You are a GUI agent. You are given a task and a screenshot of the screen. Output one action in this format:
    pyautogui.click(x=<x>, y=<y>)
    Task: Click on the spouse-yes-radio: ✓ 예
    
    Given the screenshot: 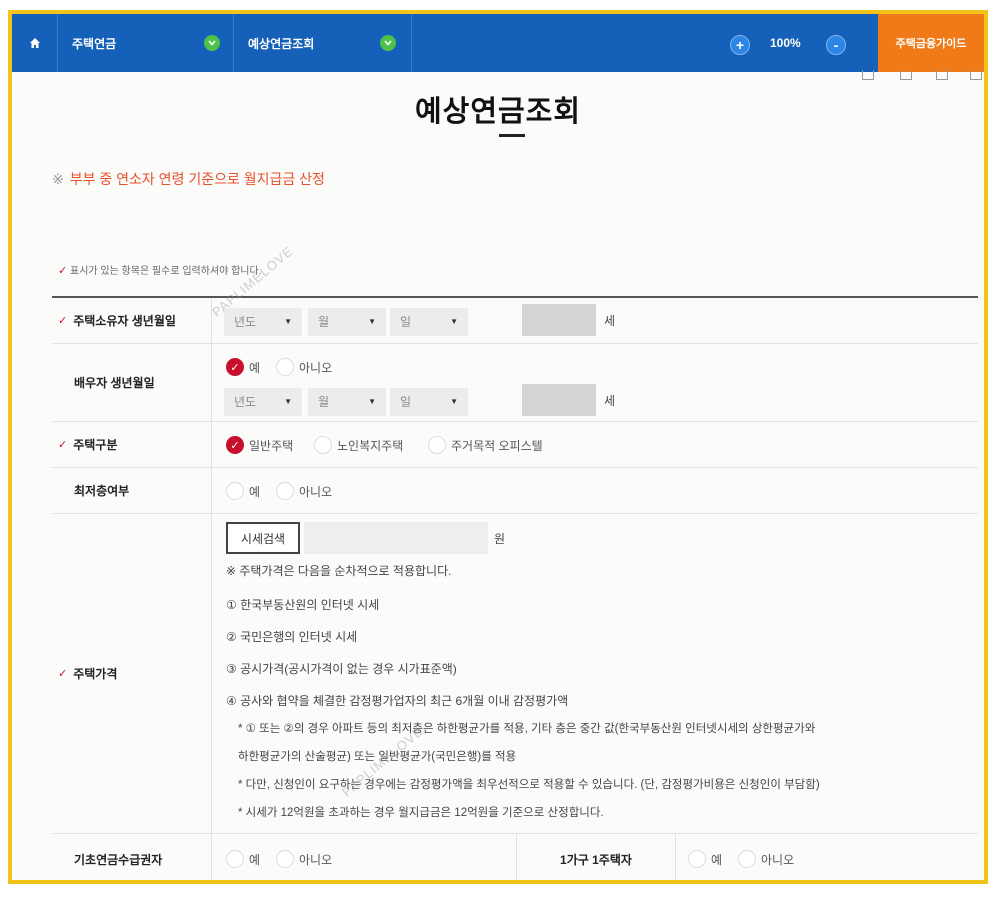 What is the action you would take?
    pyautogui.click(x=243, y=367)
    